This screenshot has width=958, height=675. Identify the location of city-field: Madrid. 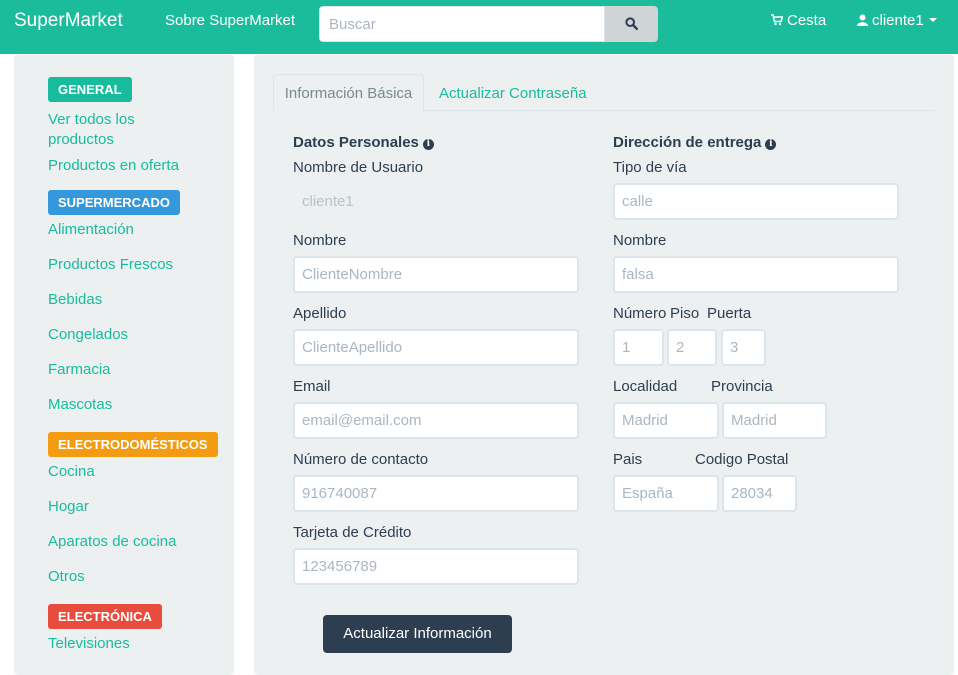
(666, 420).